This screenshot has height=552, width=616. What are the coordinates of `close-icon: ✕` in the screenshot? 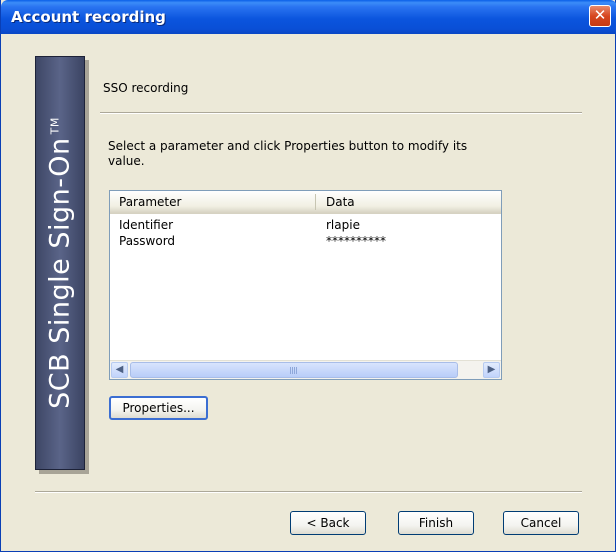 It's located at (600, 15).